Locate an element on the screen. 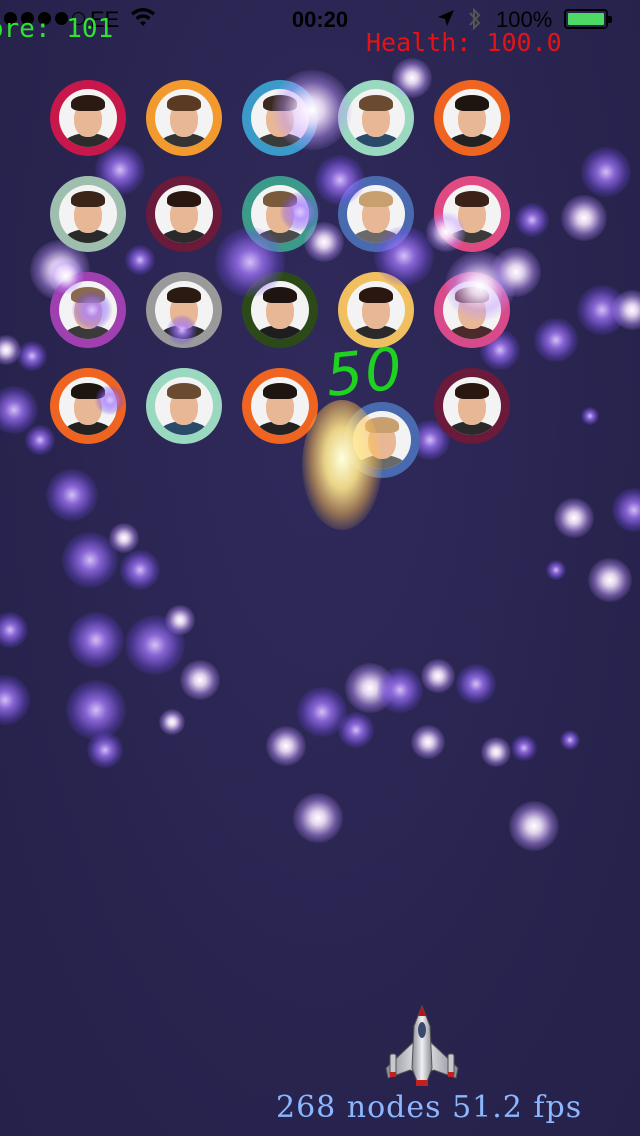 The image size is (640, 1136). health-label: Health: 100.0 is located at coordinates (464, 42).